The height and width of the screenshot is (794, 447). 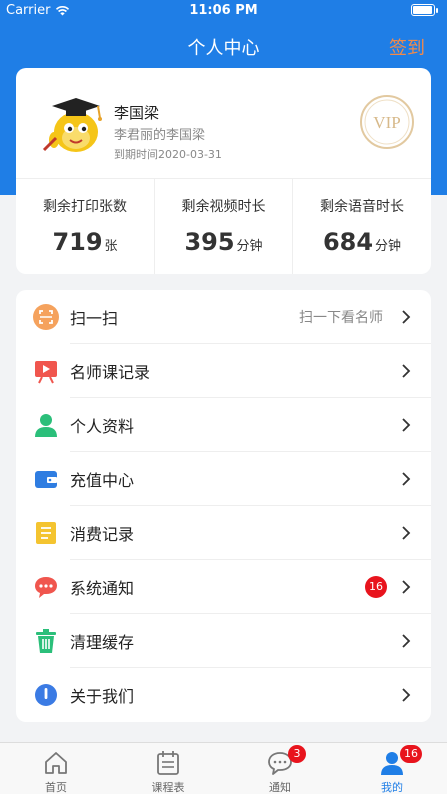 What do you see at coordinates (223, 207) in the screenshot?
I see `stat-label: 剩余视频时长` at bounding box center [223, 207].